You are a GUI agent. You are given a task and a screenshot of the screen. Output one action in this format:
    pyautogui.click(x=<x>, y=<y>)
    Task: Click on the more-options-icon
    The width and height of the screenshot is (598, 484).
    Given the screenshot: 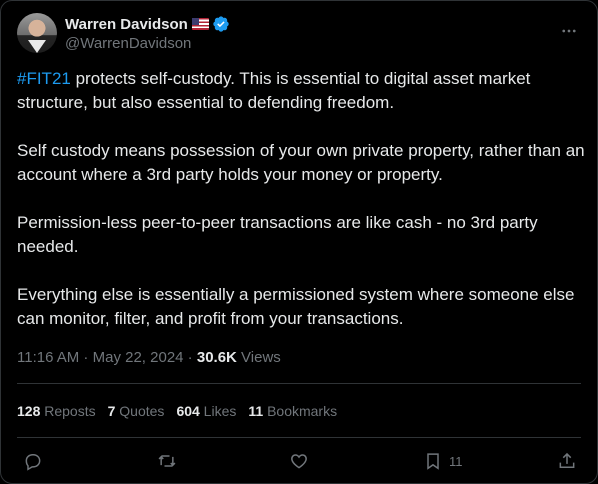 What is the action you would take?
    pyautogui.click(x=569, y=31)
    